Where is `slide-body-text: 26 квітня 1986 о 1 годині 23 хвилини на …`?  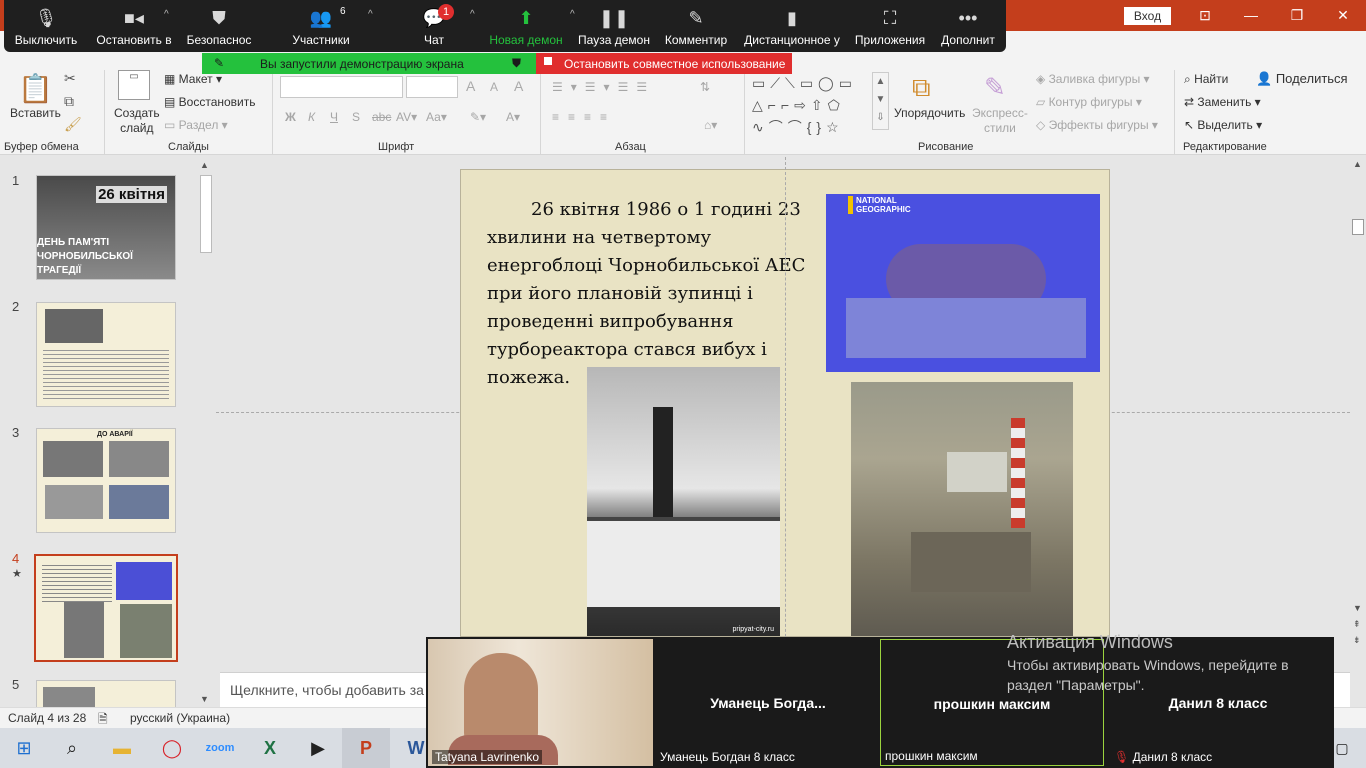
slide-body-text: 26 квітня 1986 о 1 годині 23 хвилини на … is located at coordinates (657, 294).